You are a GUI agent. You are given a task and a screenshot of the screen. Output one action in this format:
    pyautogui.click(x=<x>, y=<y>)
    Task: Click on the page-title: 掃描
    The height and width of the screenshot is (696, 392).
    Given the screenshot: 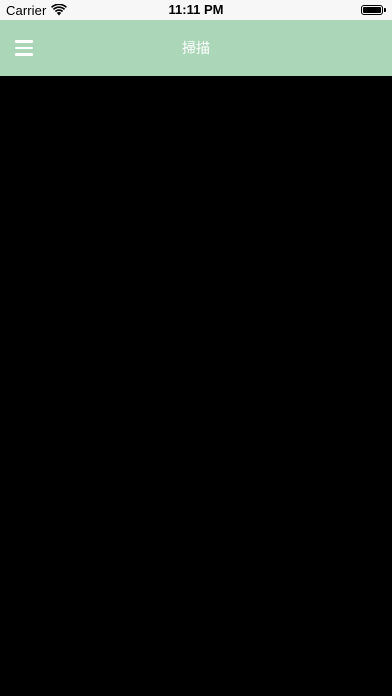 What is the action you would take?
    pyautogui.click(x=196, y=48)
    